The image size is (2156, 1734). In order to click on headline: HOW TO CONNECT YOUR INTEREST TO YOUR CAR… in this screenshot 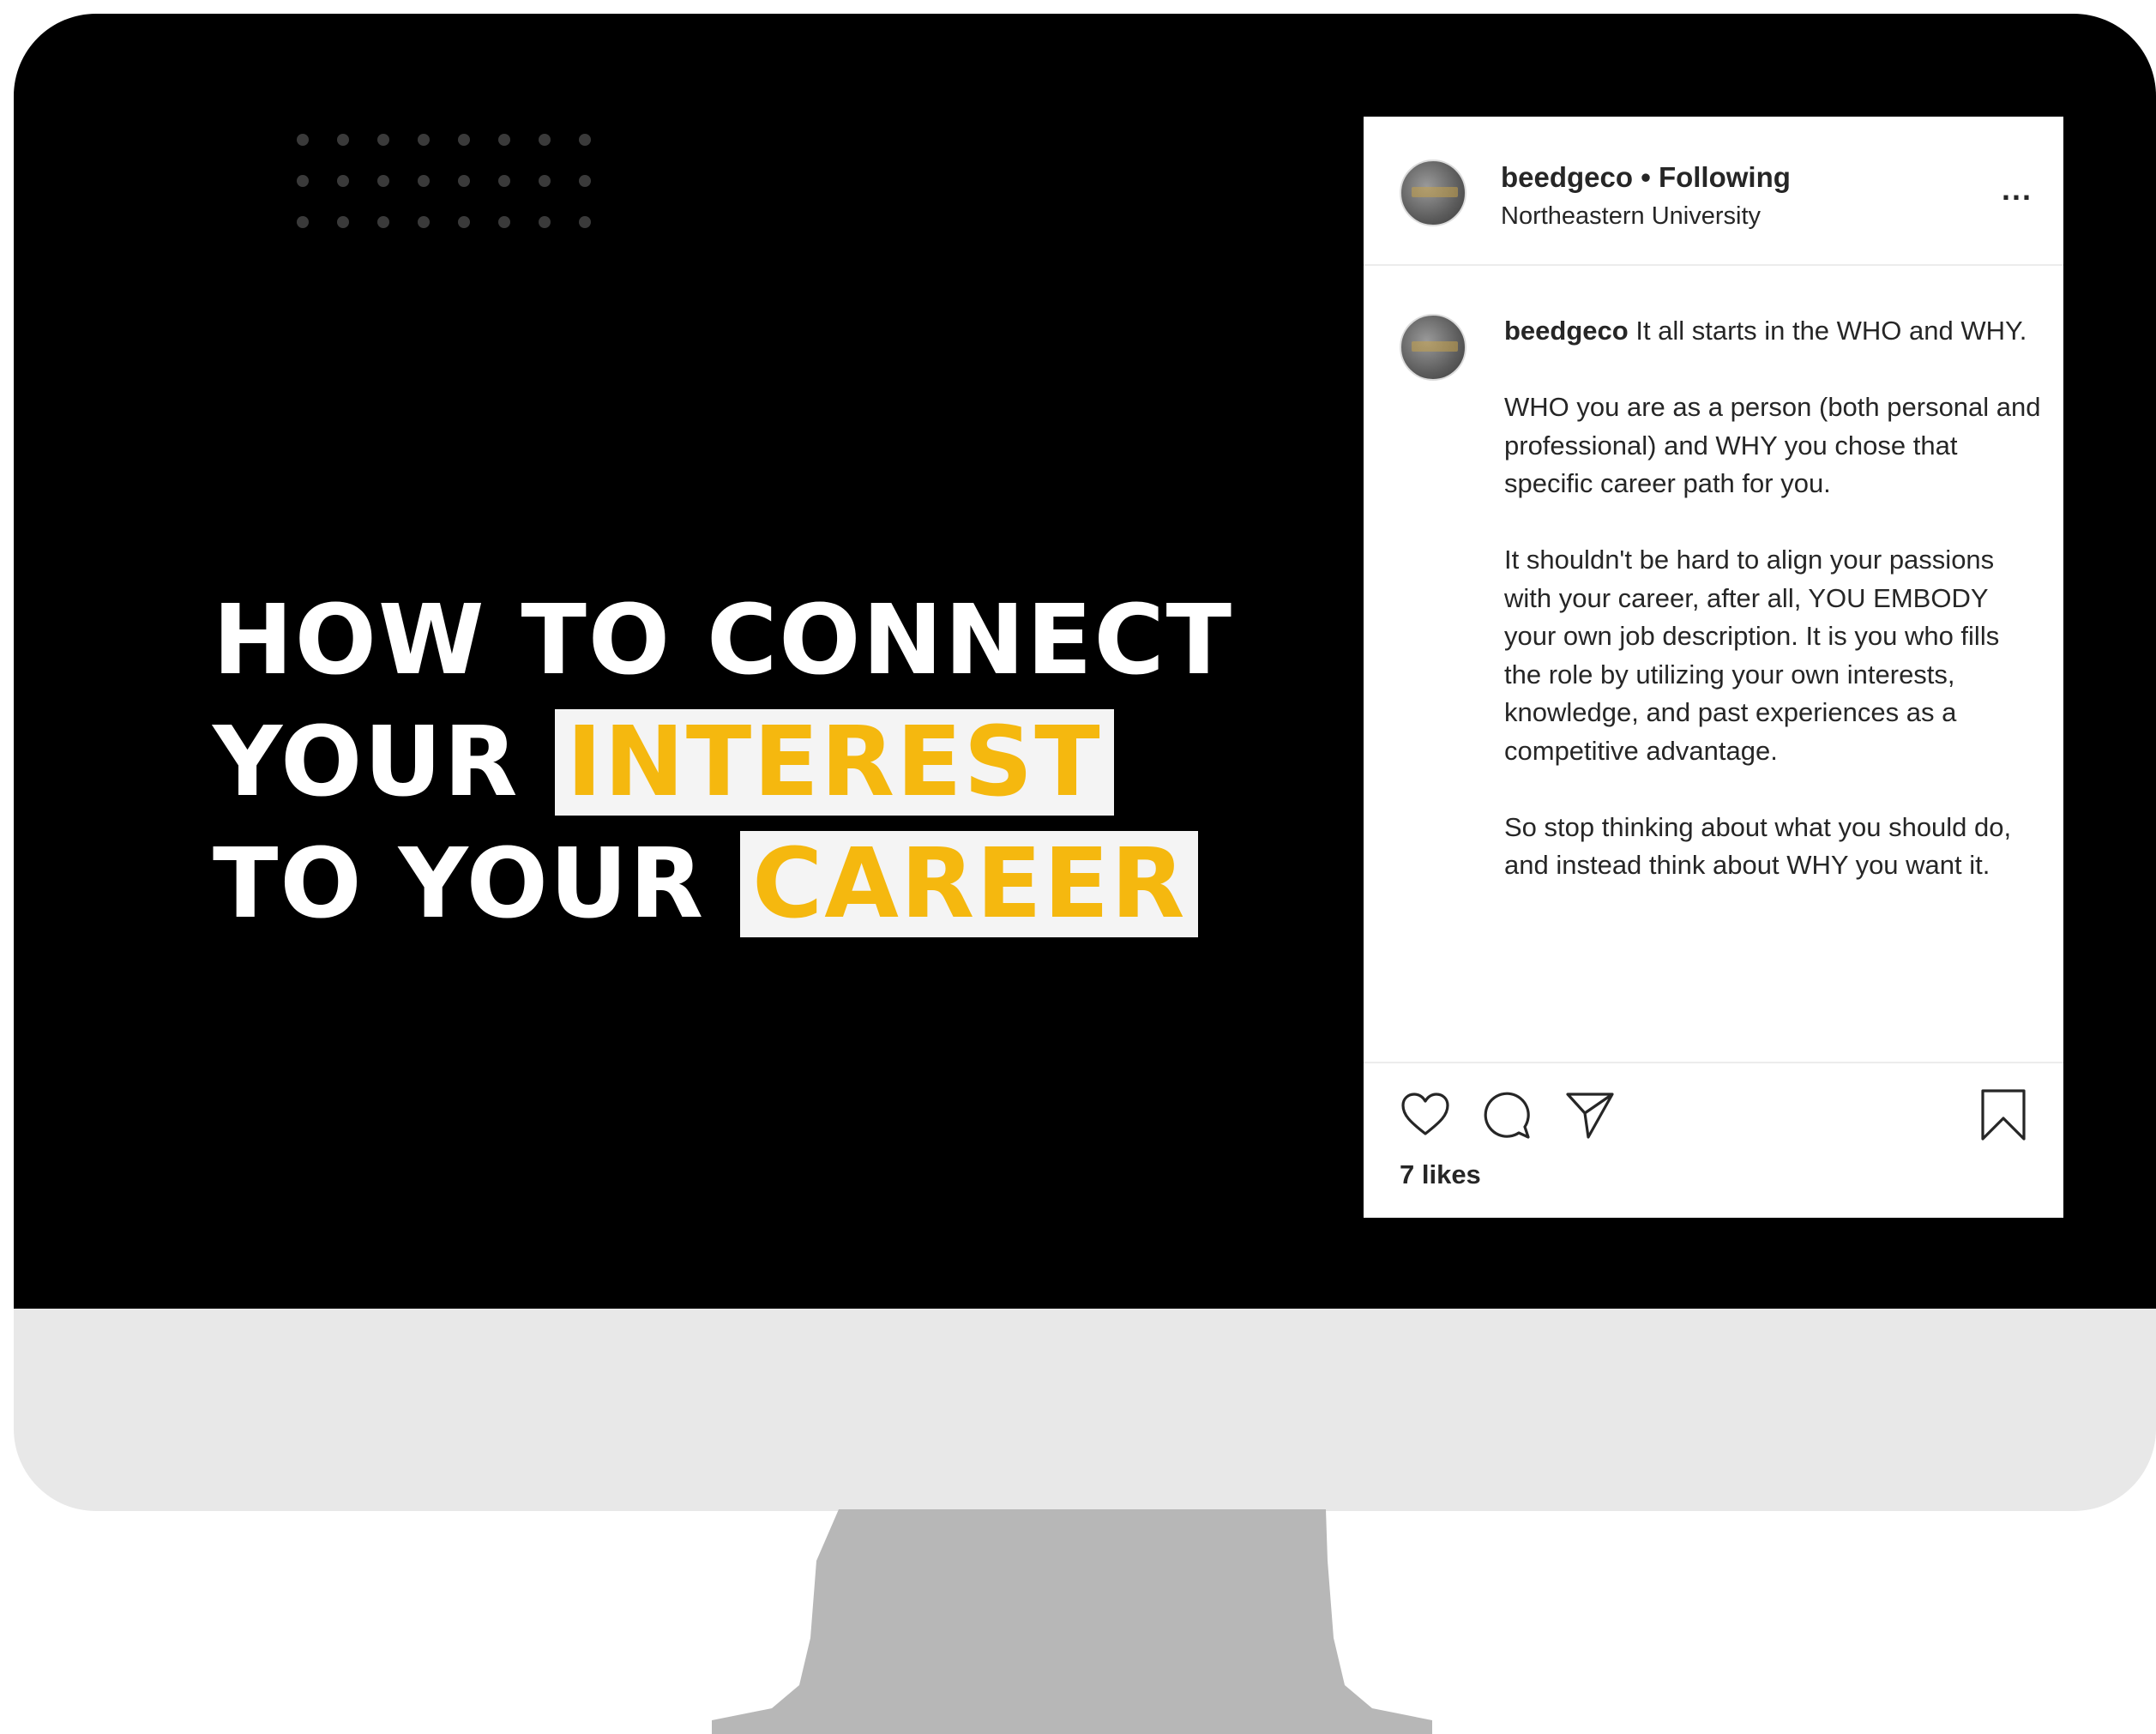, I will do `click(723, 763)`.